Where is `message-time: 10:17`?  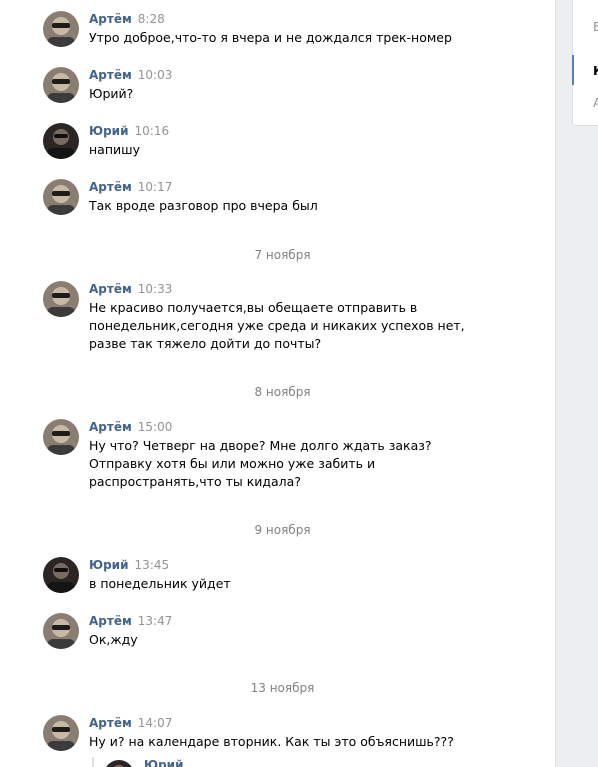
message-time: 10:17 is located at coordinates (155, 187).